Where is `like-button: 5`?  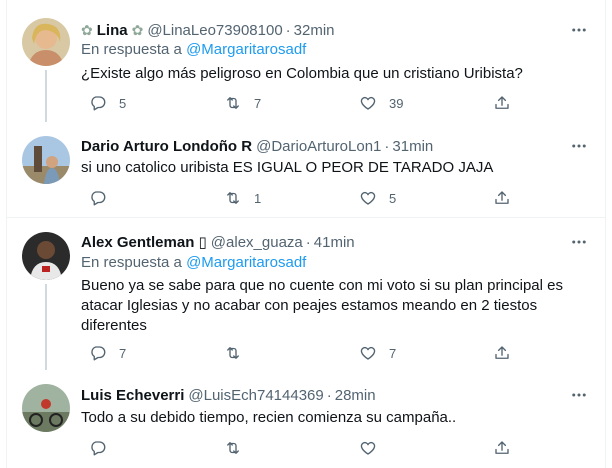 like-button: 5 is located at coordinates (377, 198).